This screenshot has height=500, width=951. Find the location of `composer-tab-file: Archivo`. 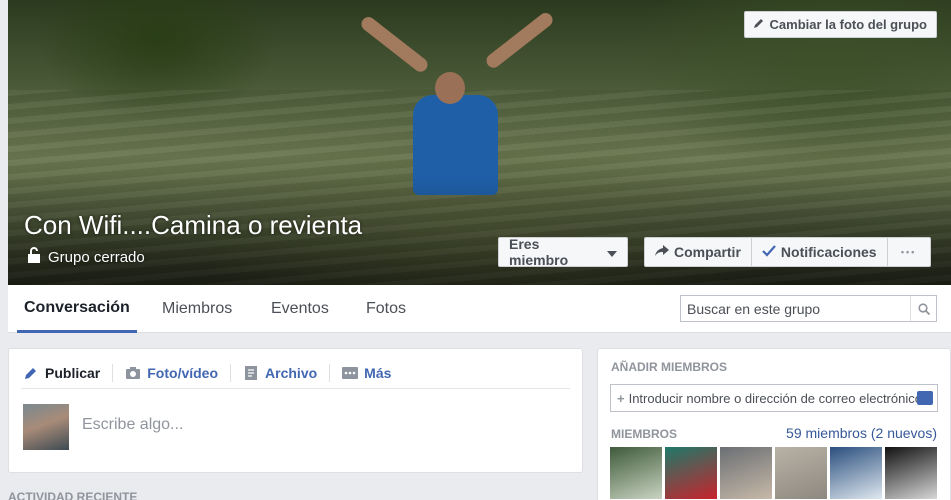

composer-tab-file: Archivo is located at coordinates (281, 372).